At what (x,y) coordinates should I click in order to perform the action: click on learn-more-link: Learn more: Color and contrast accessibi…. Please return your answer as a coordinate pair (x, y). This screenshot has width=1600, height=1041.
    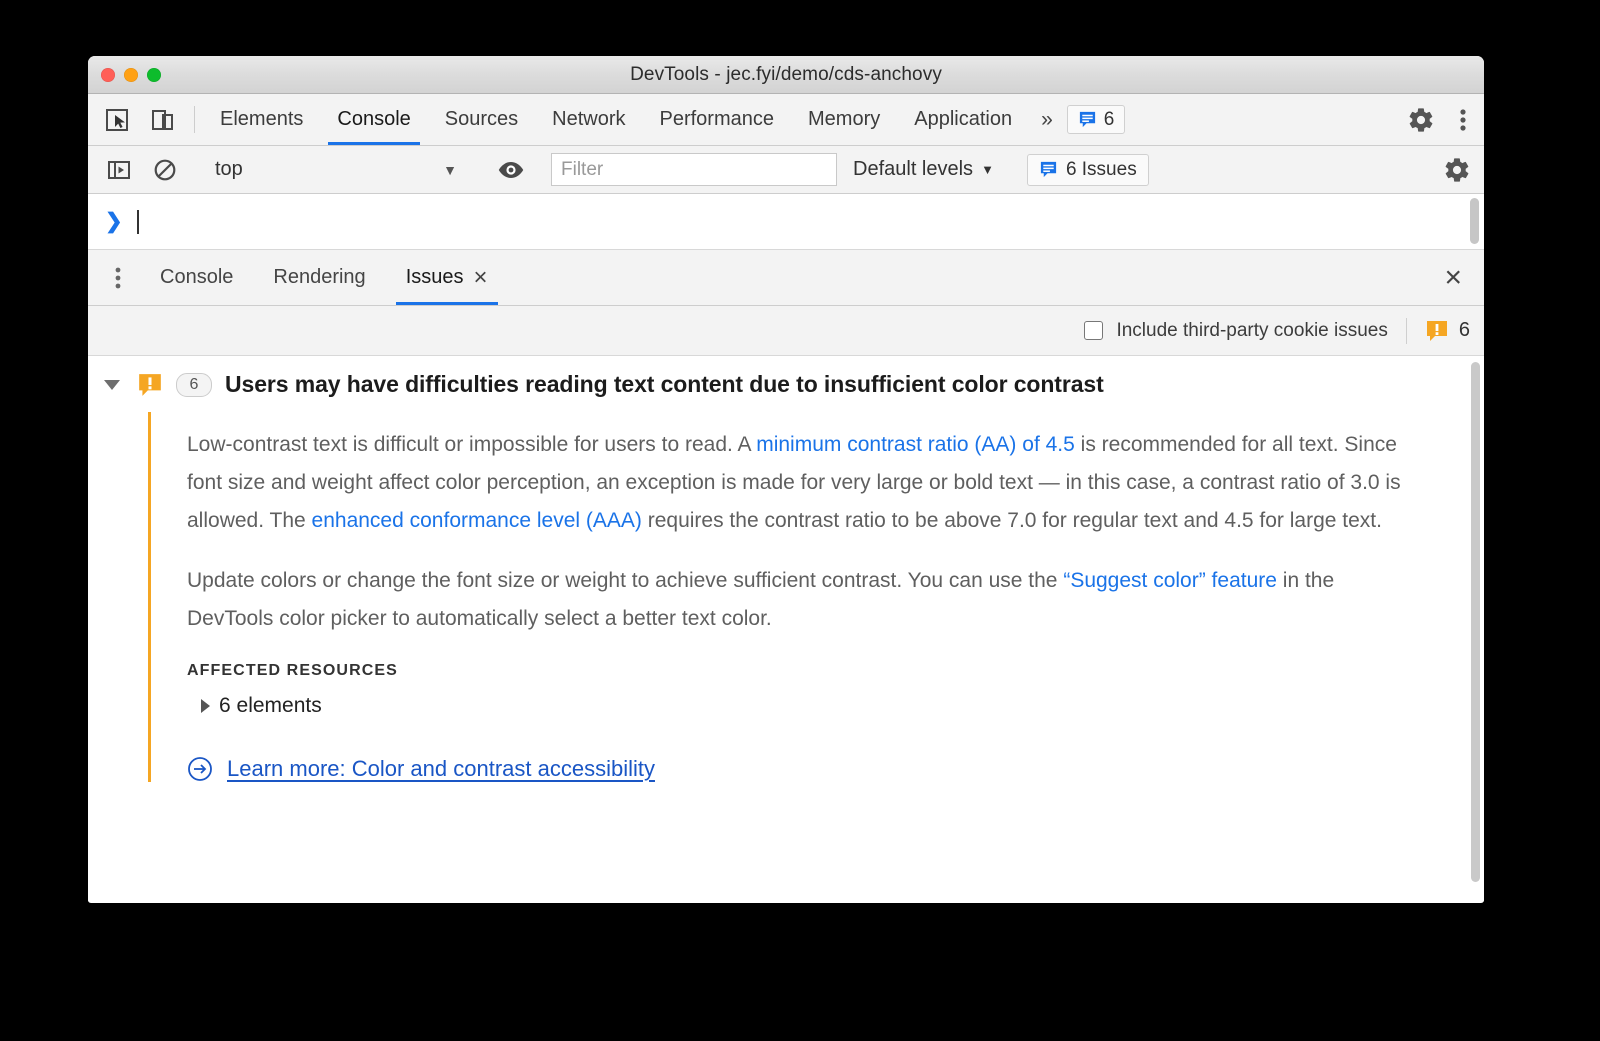
    Looking at the image, I should click on (441, 769).